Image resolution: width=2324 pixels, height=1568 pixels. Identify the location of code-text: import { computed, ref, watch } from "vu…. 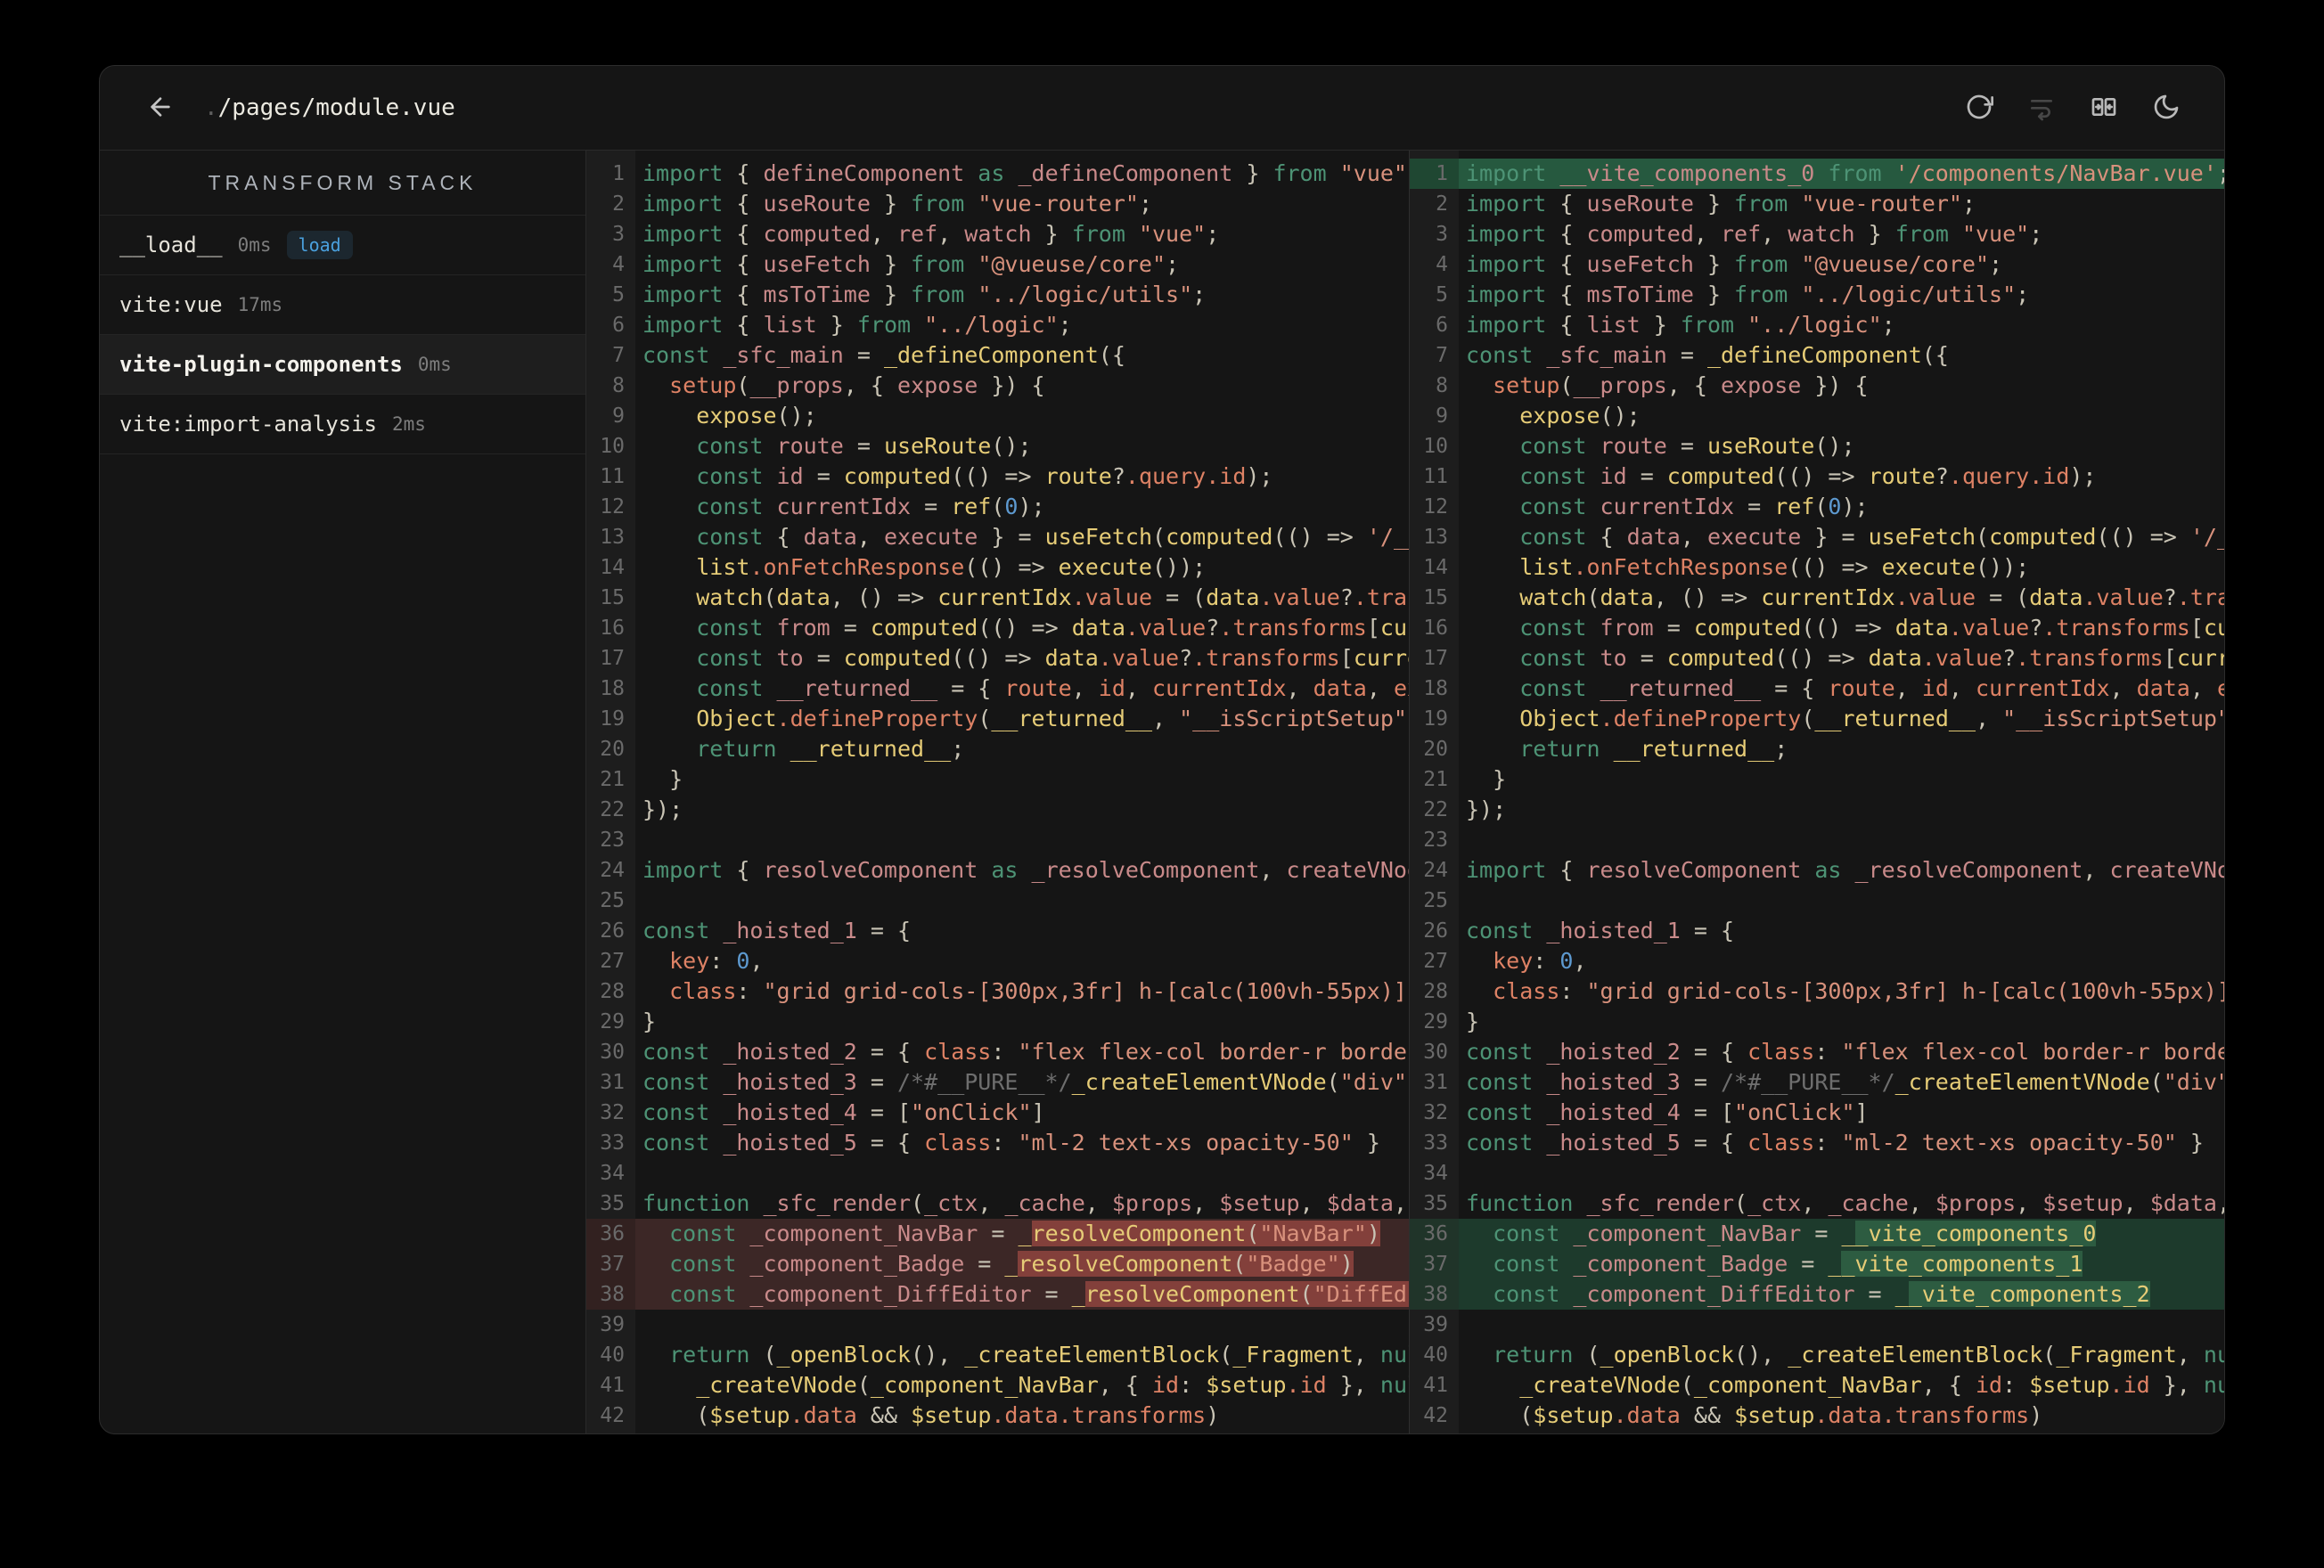
(1754, 234).